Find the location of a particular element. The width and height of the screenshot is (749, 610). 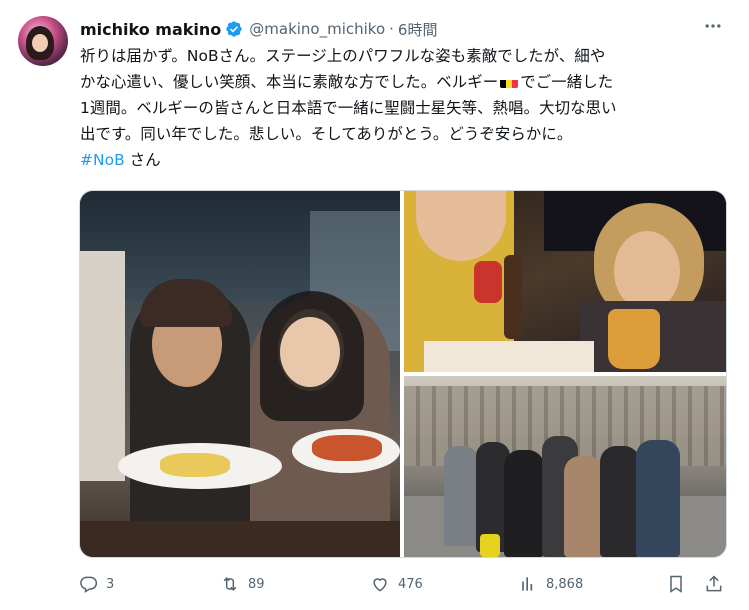

hashtag-link: #NoB is located at coordinates (102, 160).